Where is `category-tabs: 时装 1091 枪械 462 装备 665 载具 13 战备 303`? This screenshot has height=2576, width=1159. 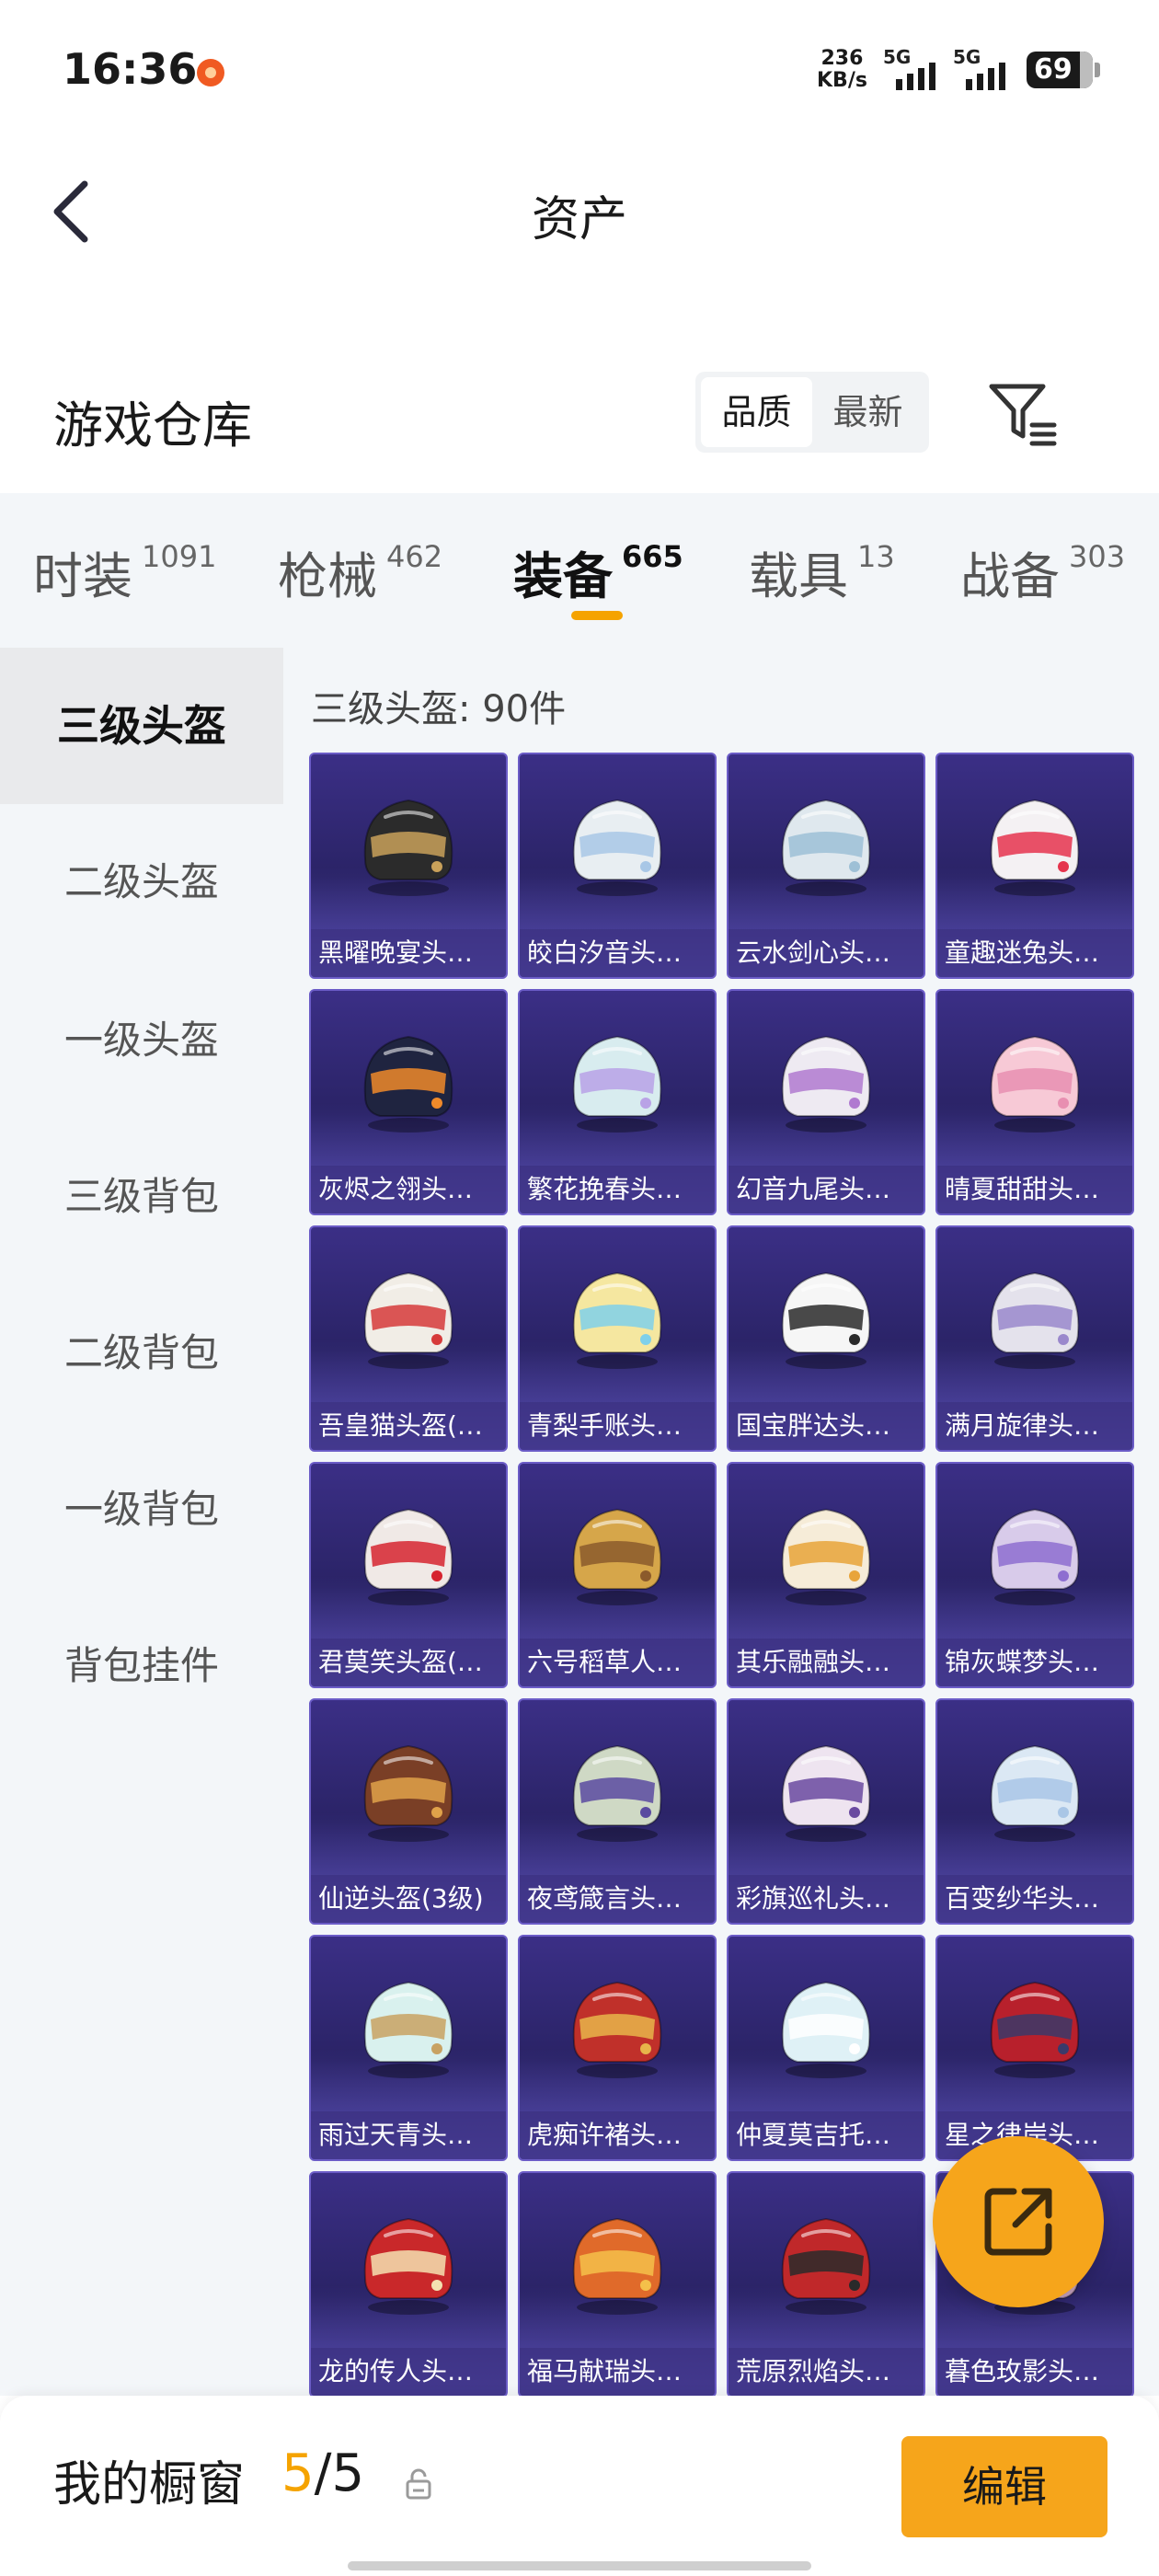
category-tabs: 时装 1091 枪械 462 装备 665 载具 13 战备 303 is located at coordinates (579, 570).